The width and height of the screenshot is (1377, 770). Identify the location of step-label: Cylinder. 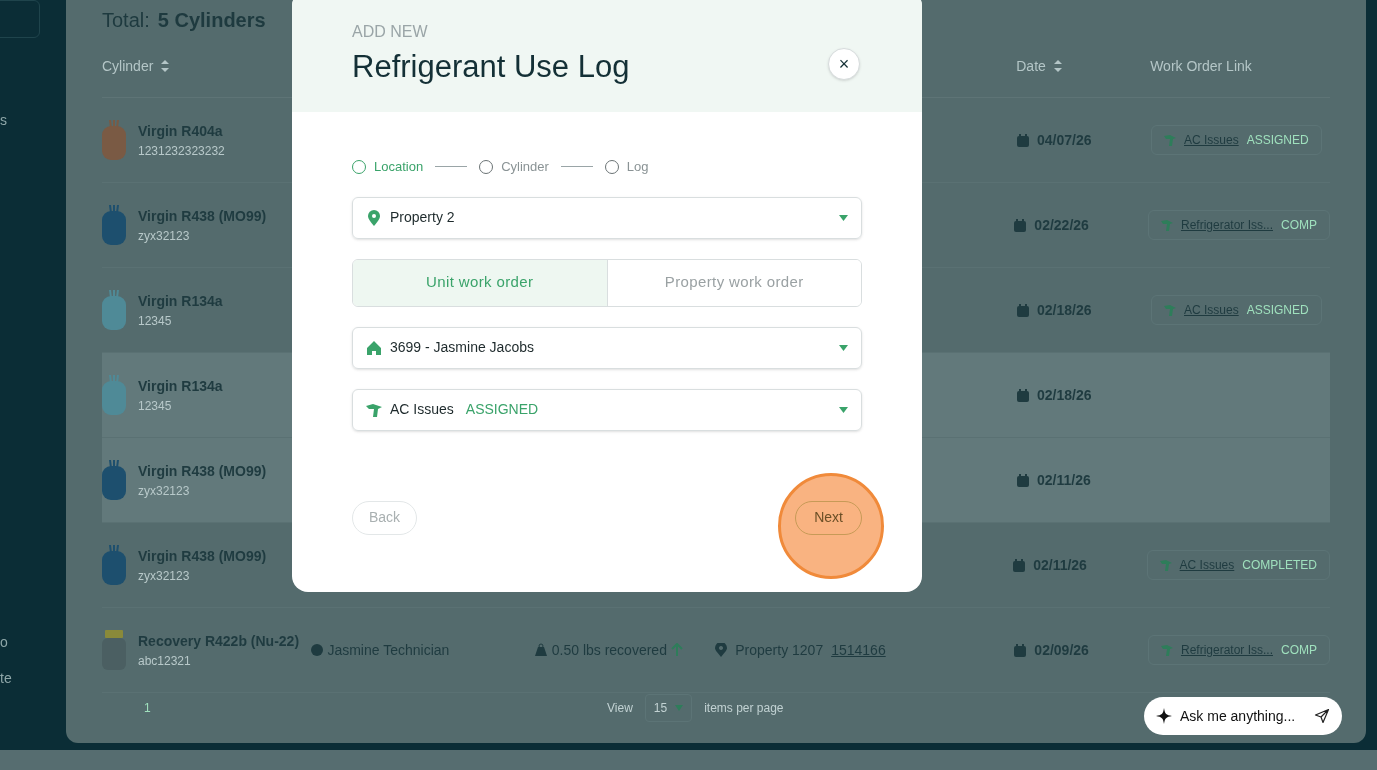
(525, 167).